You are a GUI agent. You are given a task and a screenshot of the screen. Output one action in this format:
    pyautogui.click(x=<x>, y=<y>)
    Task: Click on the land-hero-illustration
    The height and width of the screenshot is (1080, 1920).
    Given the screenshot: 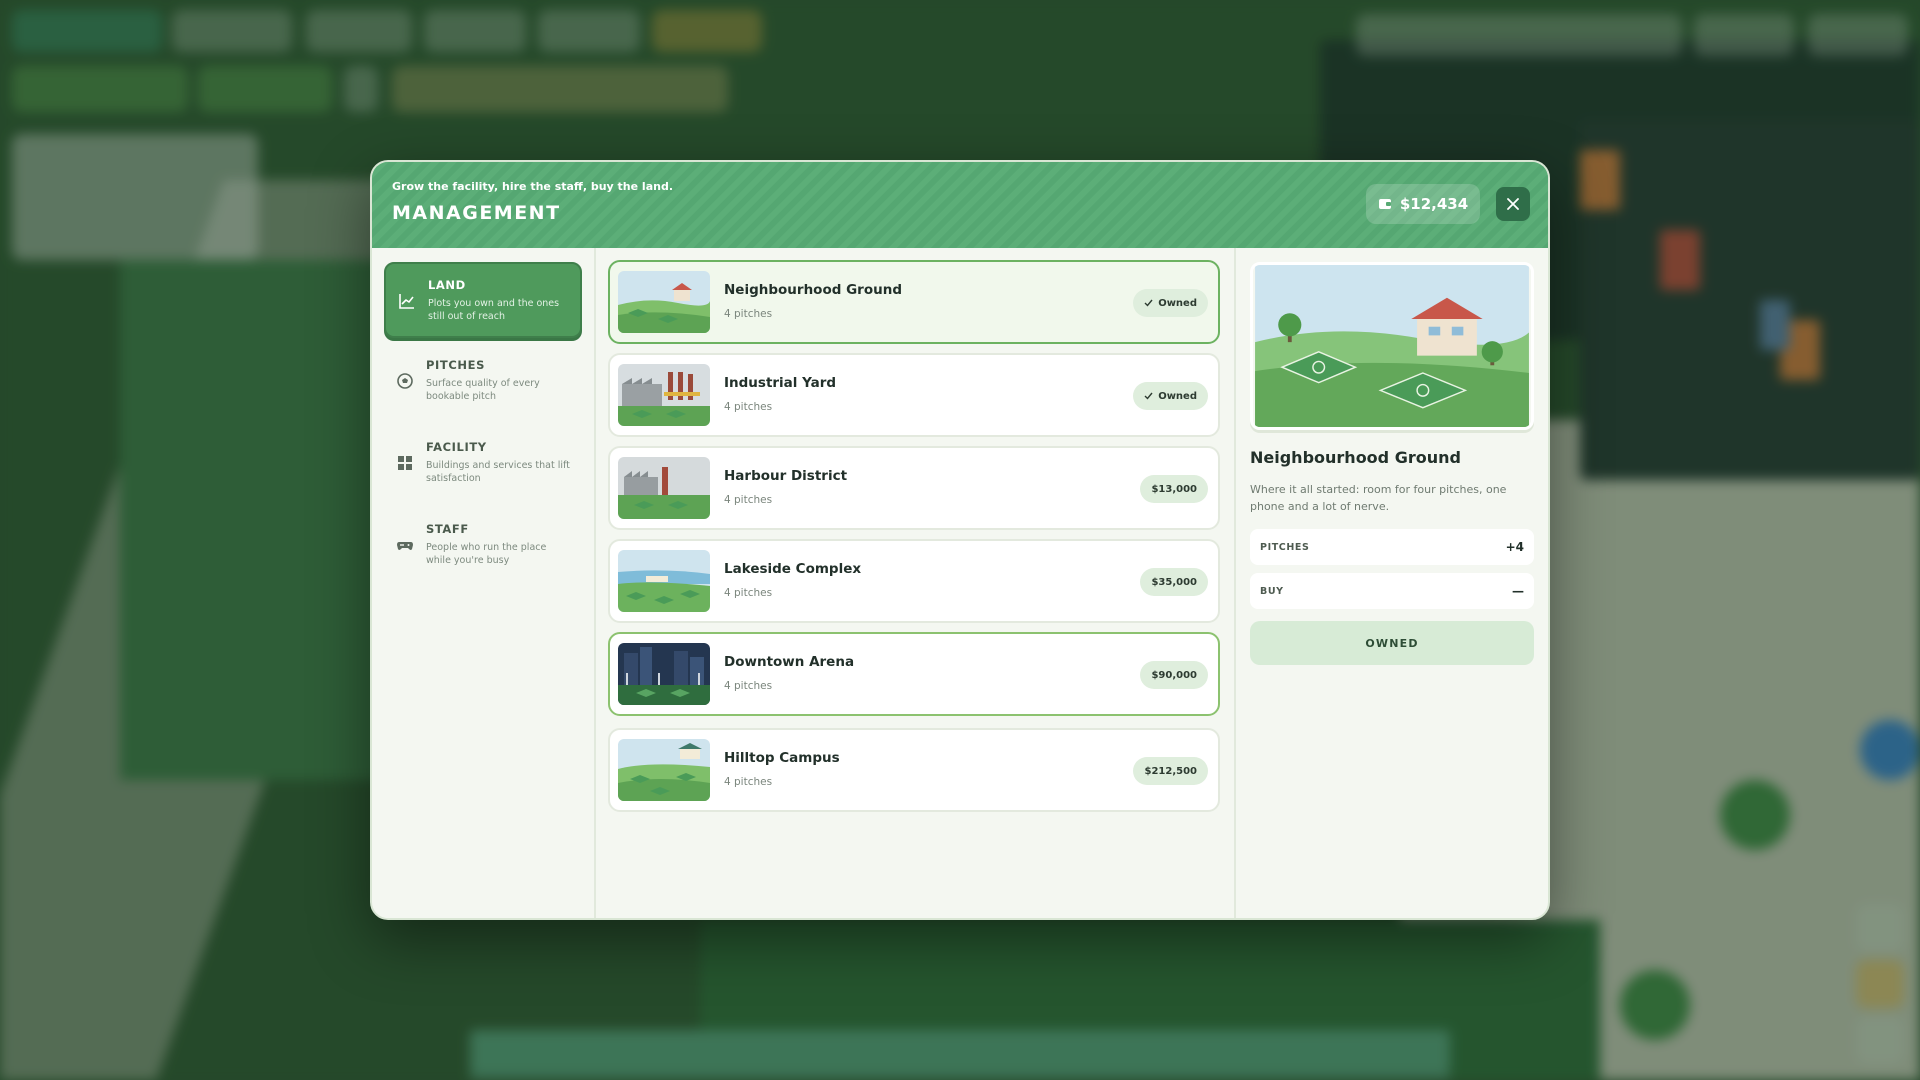 What is the action you would take?
    pyautogui.click(x=1392, y=346)
    